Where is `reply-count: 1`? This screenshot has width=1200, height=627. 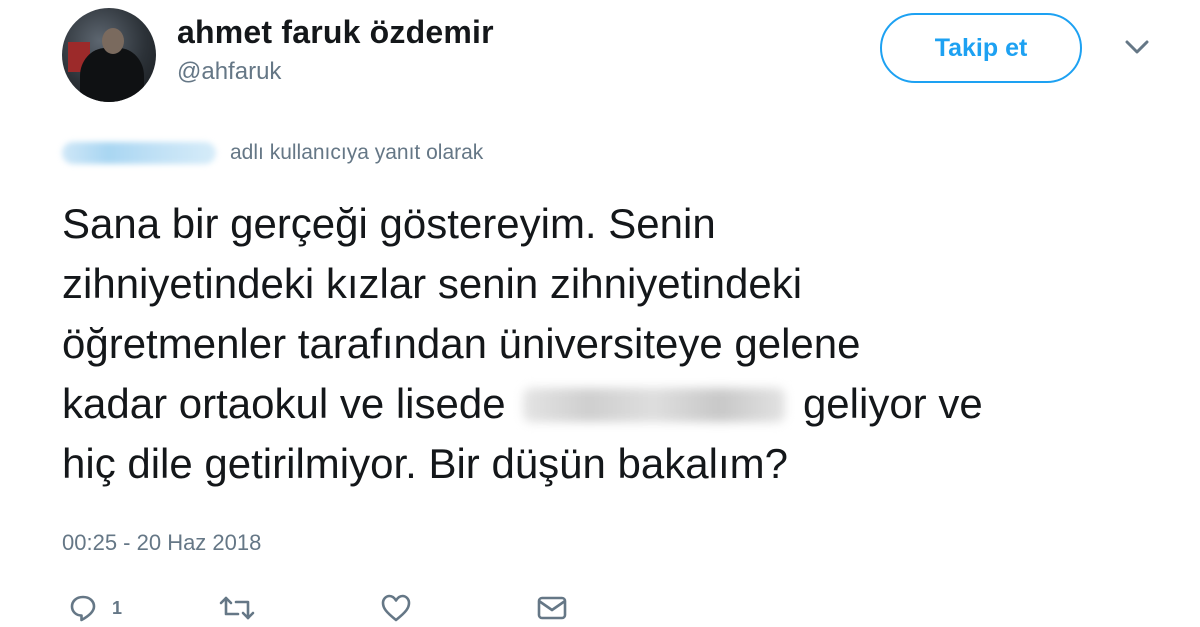 reply-count: 1 is located at coordinates (117, 607).